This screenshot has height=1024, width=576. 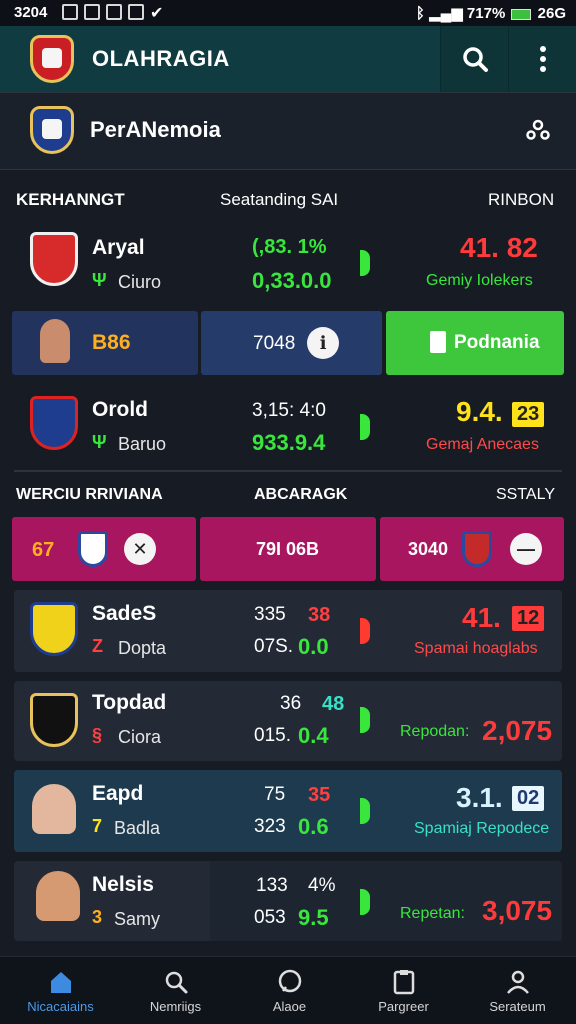 What do you see at coordinates (482, 444) in the screenshot?
I see `value-label: Gemaj Anecaes` at bounding box center [482, 444].